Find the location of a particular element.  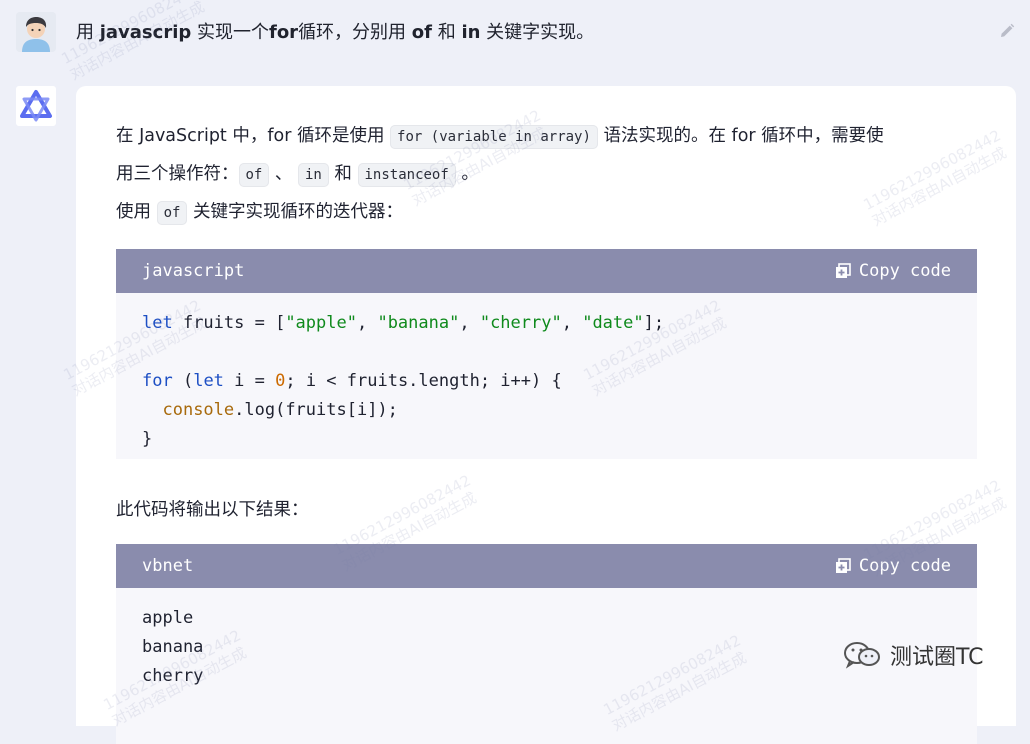

user-avatar-icon is located at coordinates (36, 32).